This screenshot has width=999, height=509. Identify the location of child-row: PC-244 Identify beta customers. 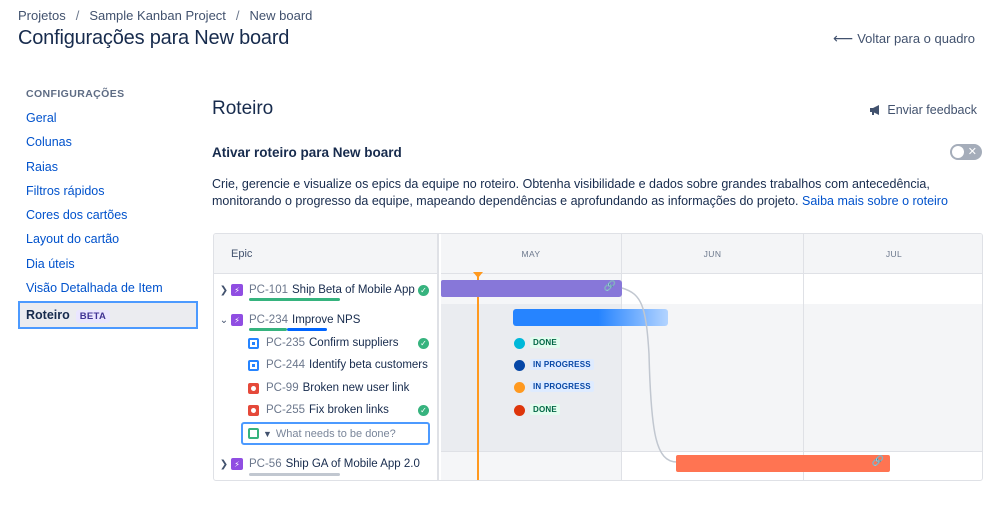
(326, 365).